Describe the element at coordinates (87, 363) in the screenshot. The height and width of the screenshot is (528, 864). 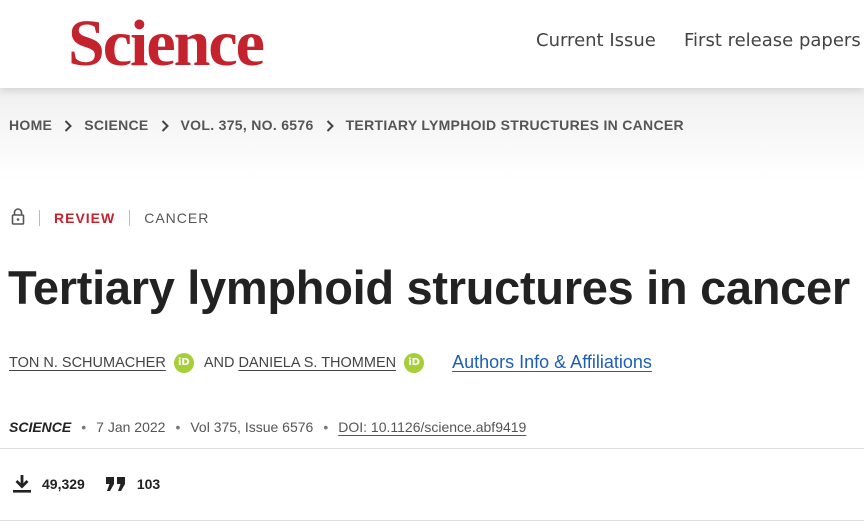
I see `author-schumacher: TON N. SCHUMACHER` at that location.